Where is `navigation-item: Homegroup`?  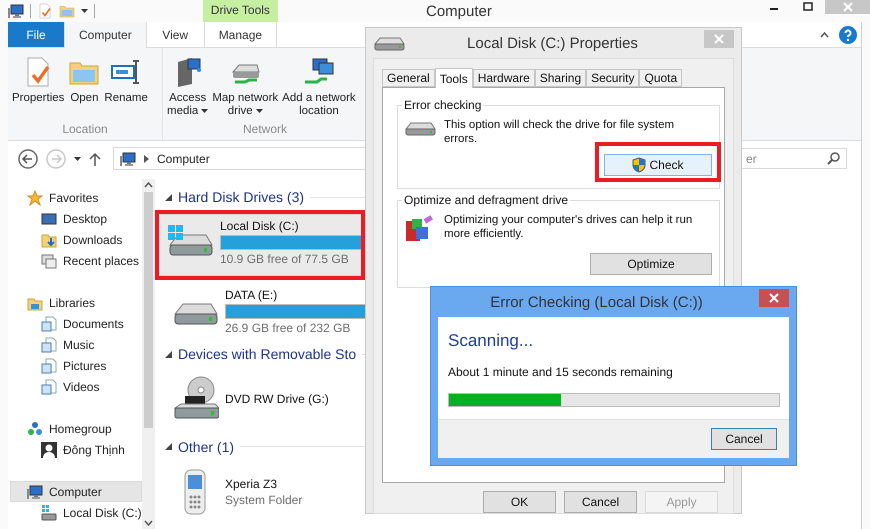 navigation-item: Homegroup is located at coordinates (76, 428).